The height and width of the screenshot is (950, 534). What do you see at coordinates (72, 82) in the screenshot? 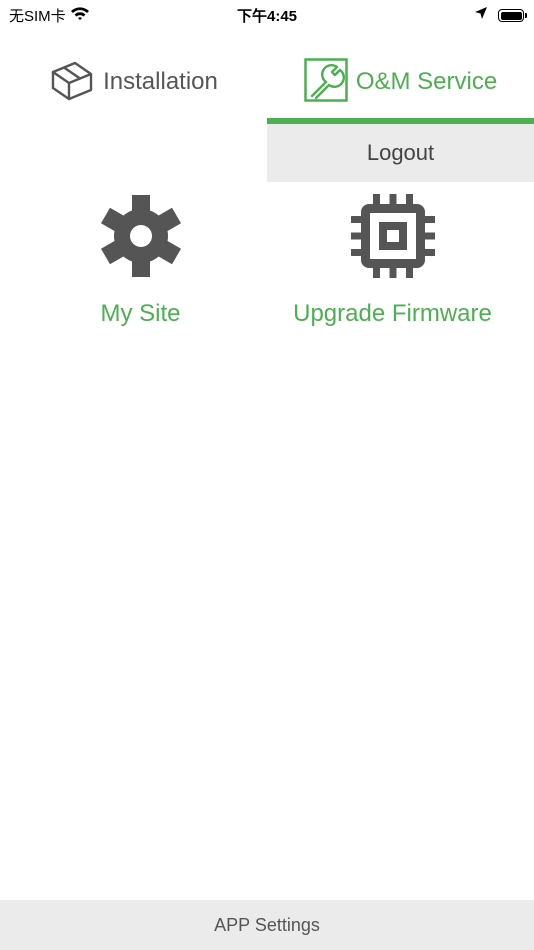
I see `box-icon` at bounding box center [72, 82].